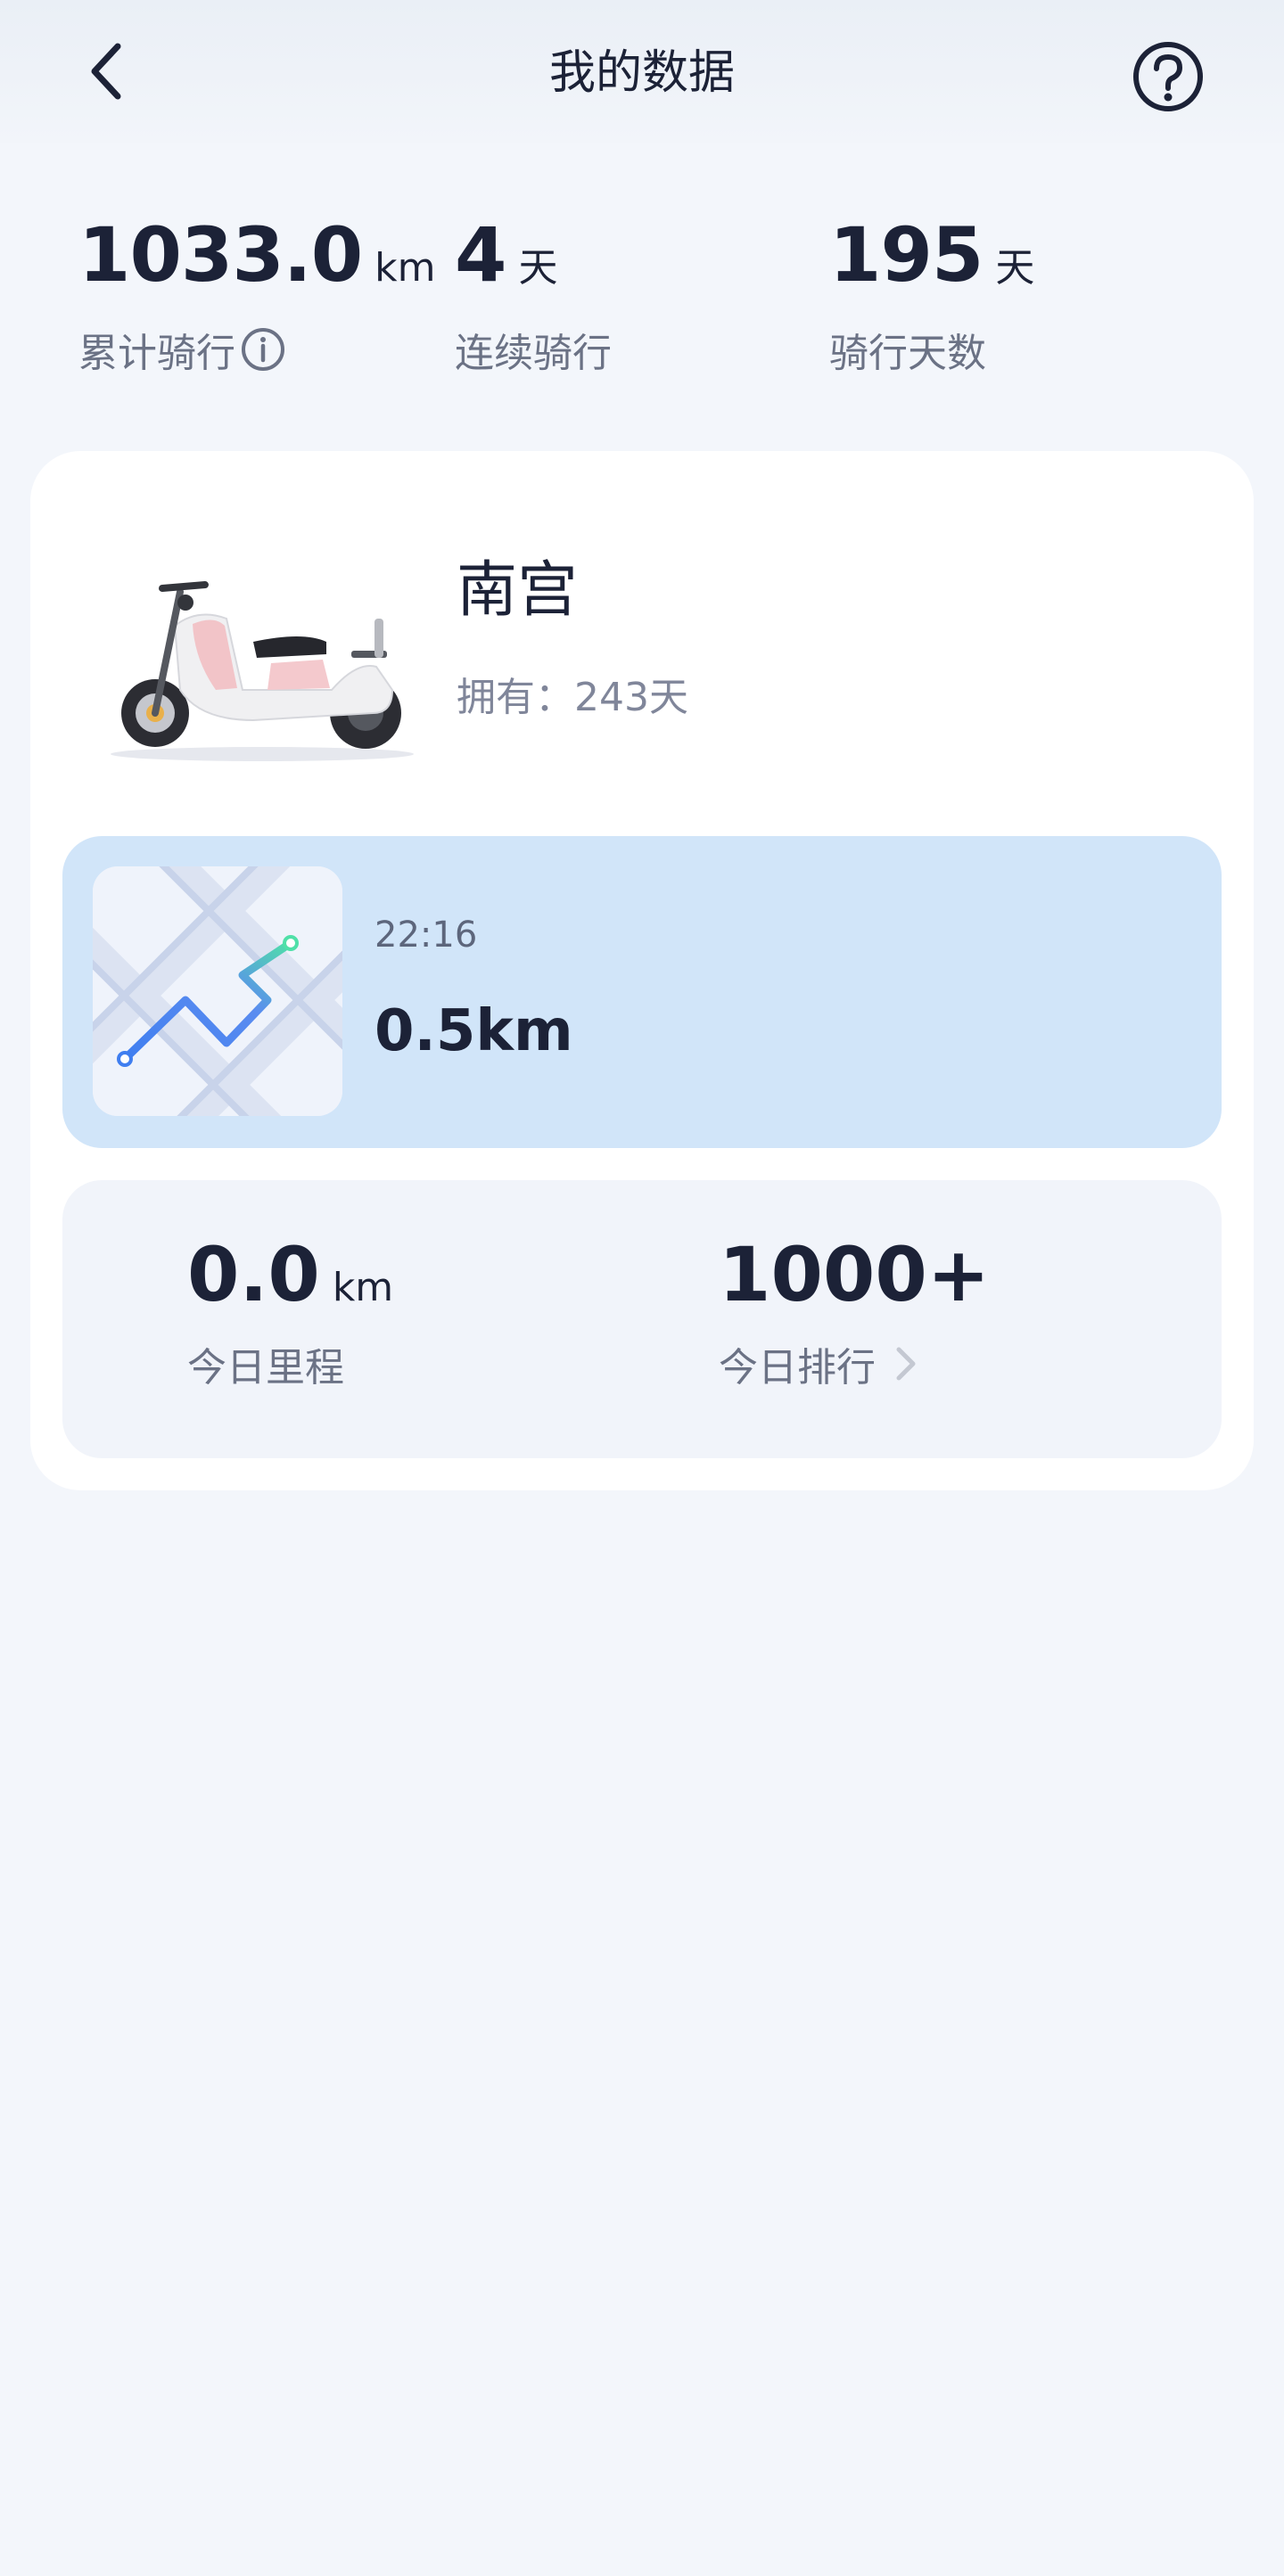 Image resolution: width=1284 pixels, height=2576 pixels. What do you see at coordinates (572, 697) in the screenshot?
I see `ownership-duration: 拥有：243天` at bounding box center [572, 697].